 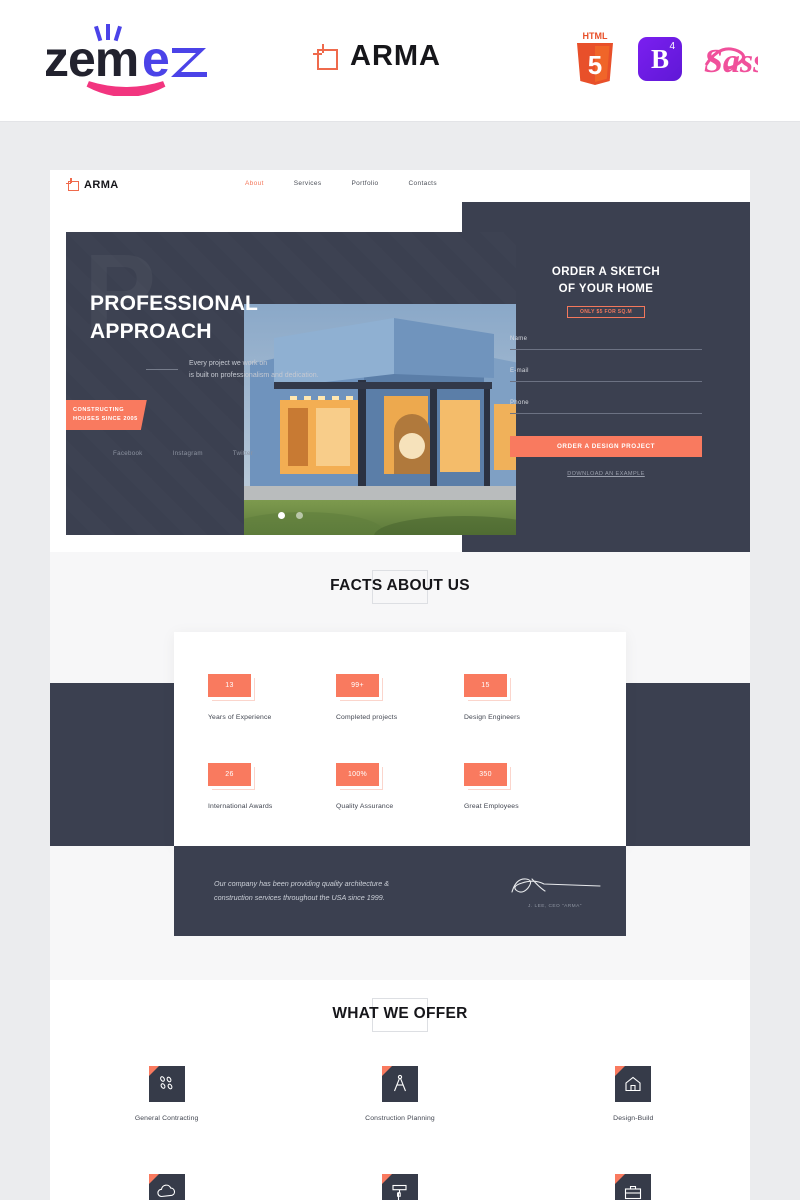 What do you see at coordinates (357, 685) in the screenshot?
I see `fact-value: 99+` at bounding box center [357, 685].